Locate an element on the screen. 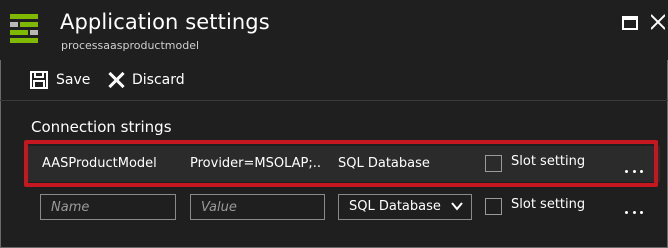  new-slot-setting-label: Slot setting is located at coordinates (548, 204).